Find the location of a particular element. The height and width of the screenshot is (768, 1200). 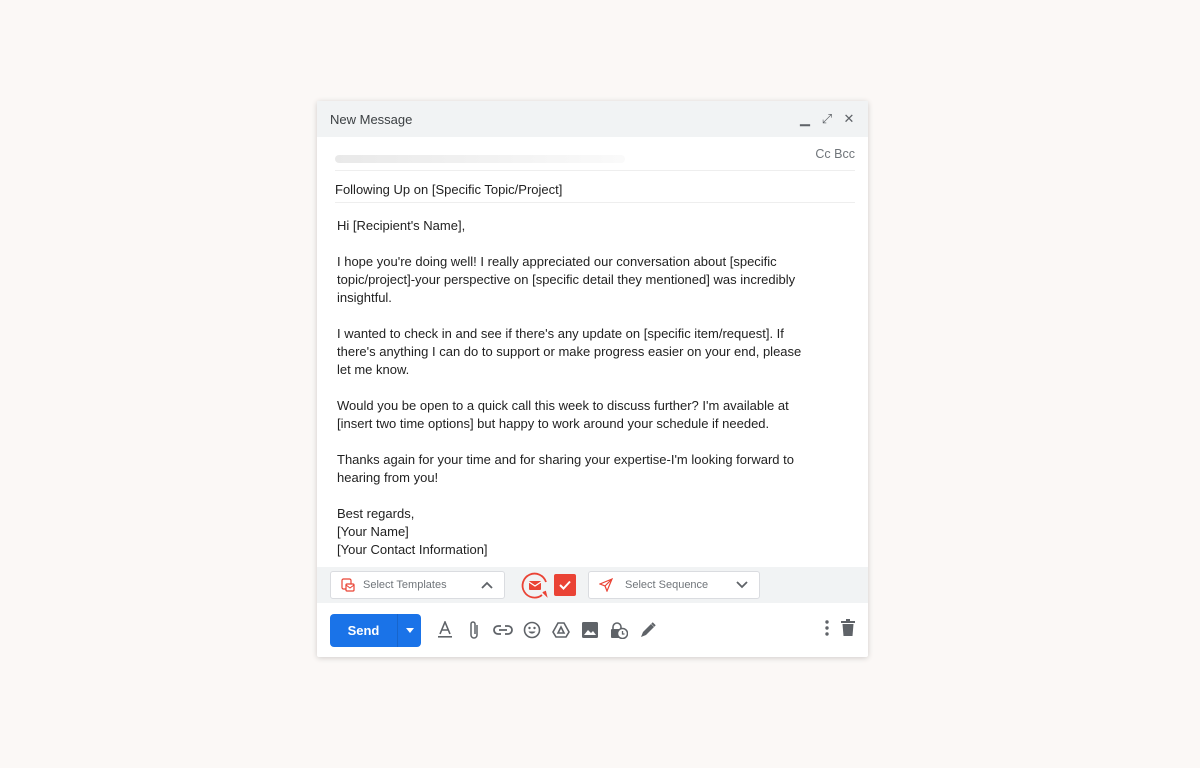

confidential-mode-icon is located at coordinates (619, 630).